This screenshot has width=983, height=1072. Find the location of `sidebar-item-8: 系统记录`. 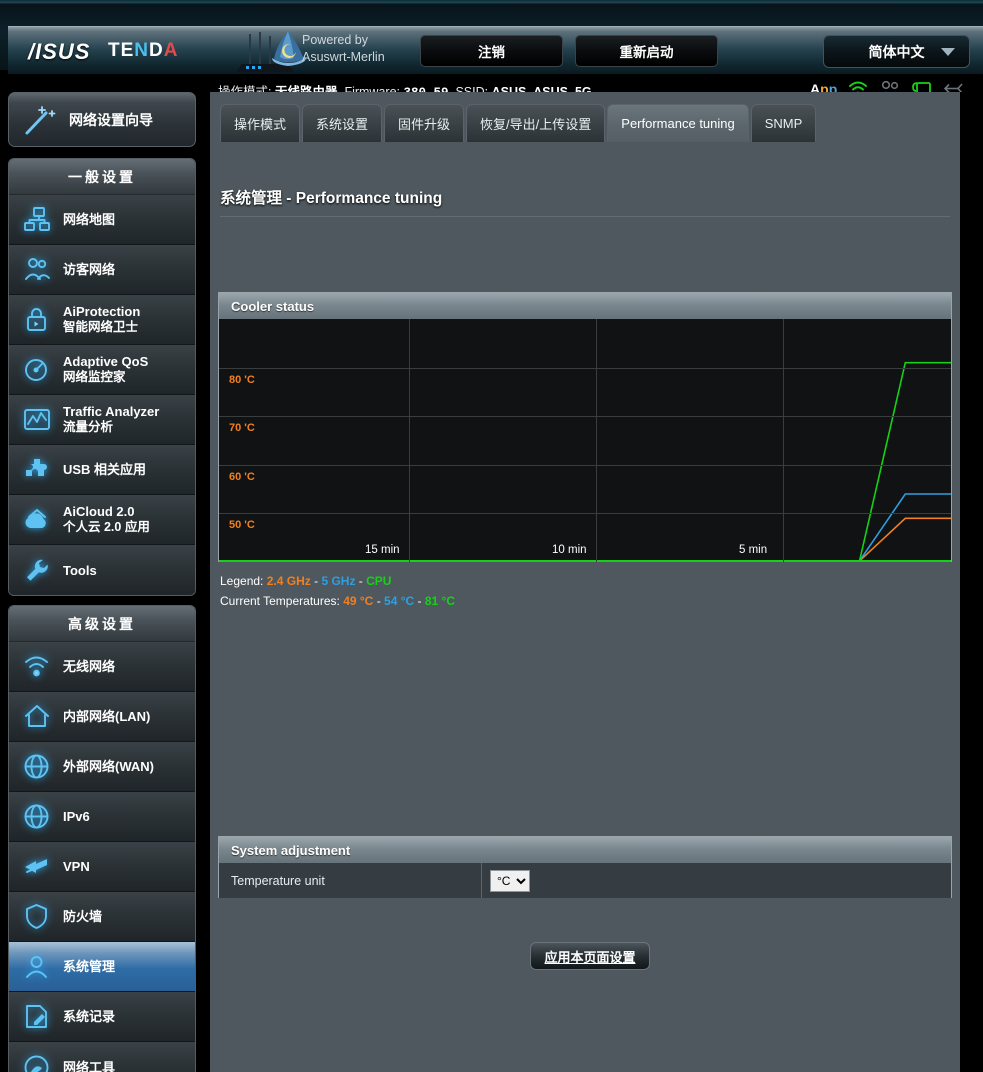

sidebar-item-8: 系统记录 is located at coordinates (102, 1017).